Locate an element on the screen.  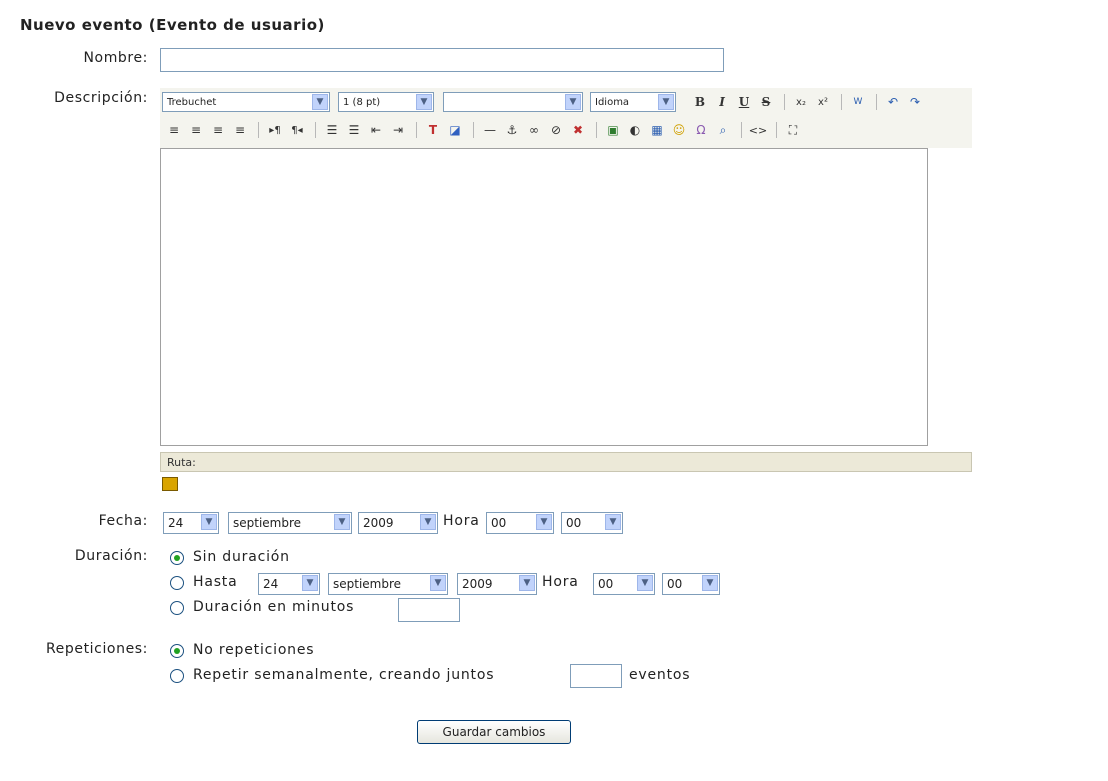
fecha-hour-select: 00 ▼ is located at coordinates (520, 523).